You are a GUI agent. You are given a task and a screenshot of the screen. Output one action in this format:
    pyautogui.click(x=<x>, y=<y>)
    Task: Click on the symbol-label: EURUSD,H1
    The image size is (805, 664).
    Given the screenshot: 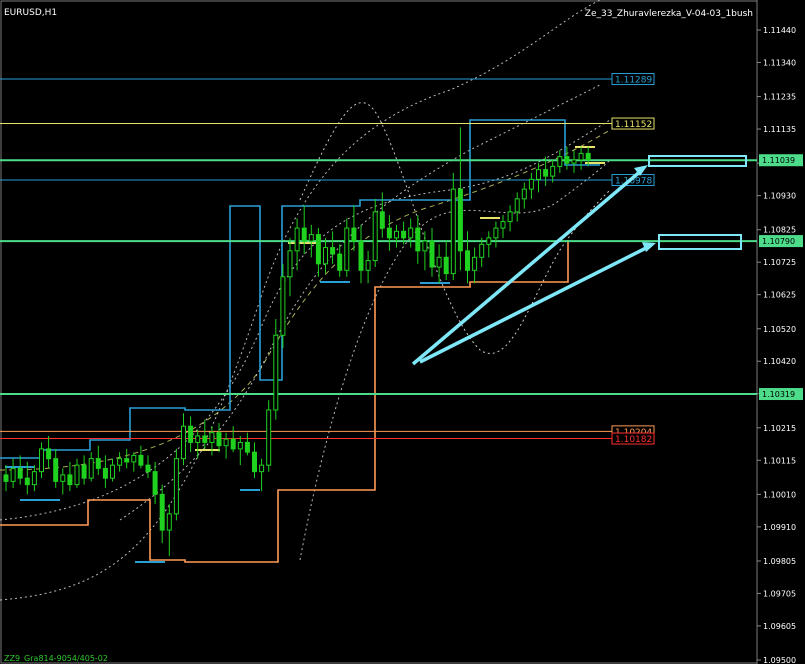 What is the action you would take?
    pyautogui.click(x=31, y=13)
    